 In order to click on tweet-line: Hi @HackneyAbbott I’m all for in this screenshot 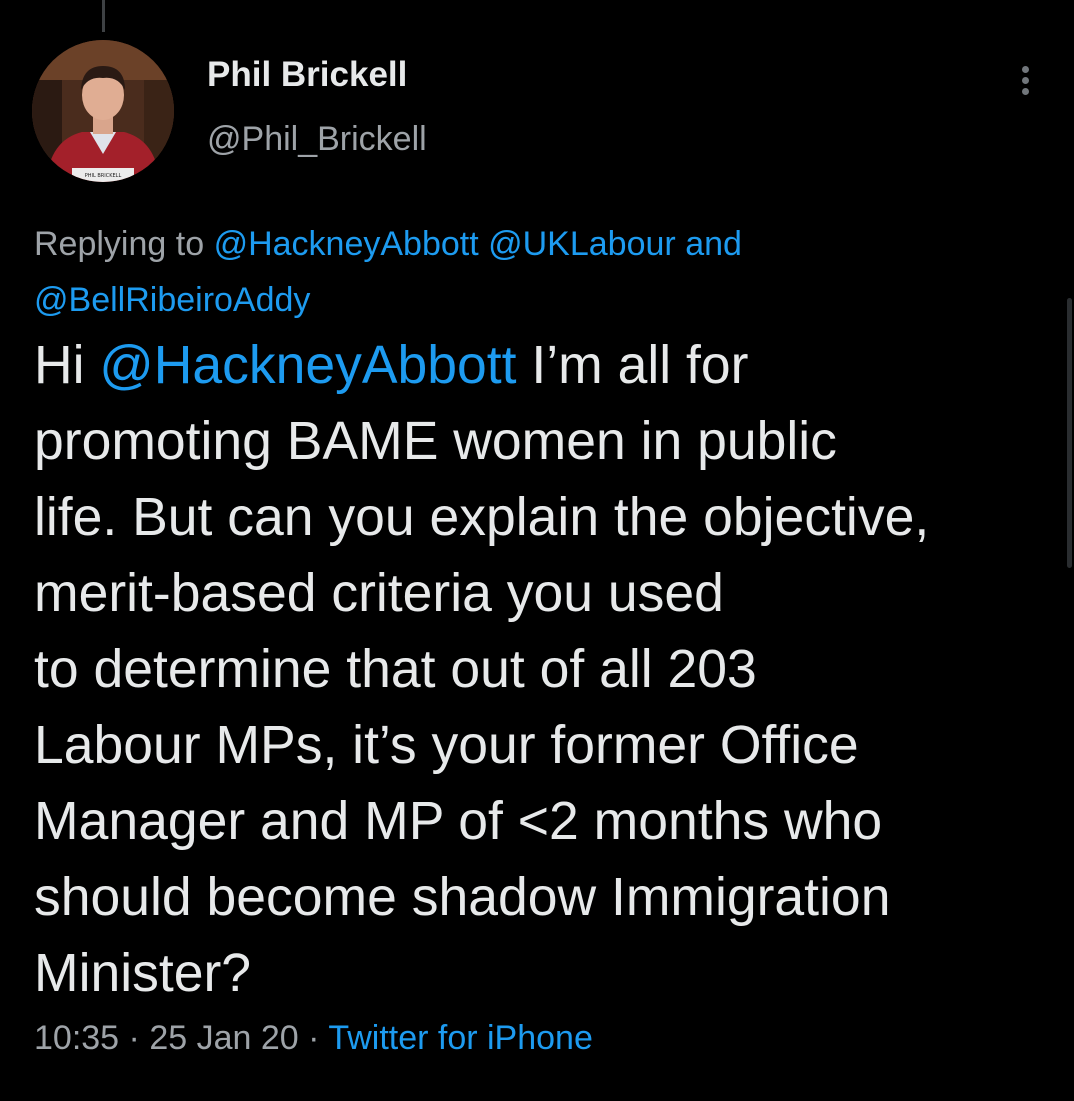, I will do `click(544, 366)`.